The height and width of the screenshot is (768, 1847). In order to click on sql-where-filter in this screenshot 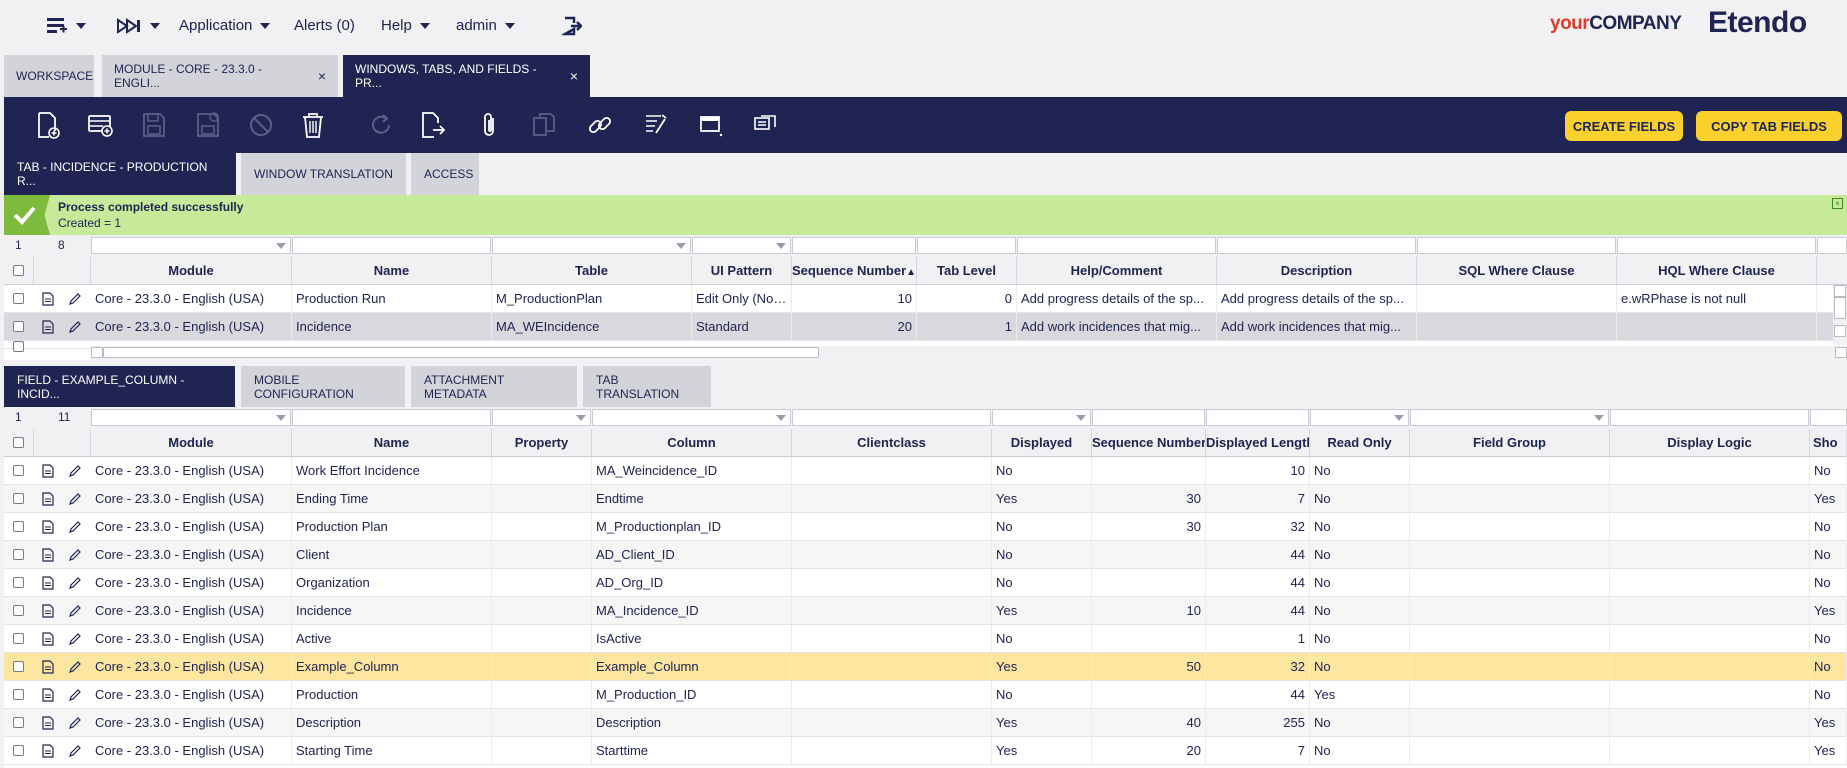, I will do `click(1516, 245)`.